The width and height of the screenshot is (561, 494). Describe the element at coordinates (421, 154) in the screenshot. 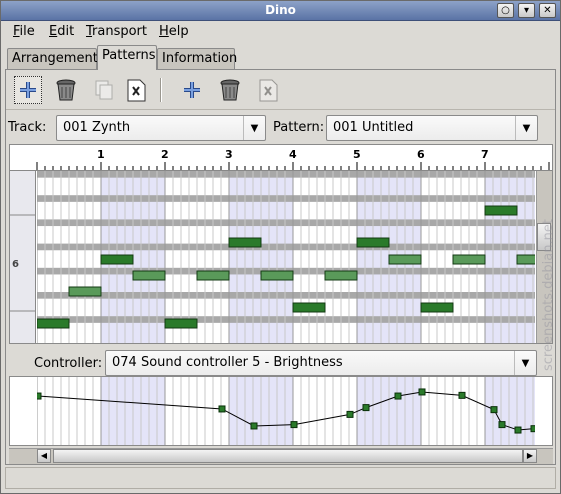

I see `ruler-beat-label: 6` at that location.